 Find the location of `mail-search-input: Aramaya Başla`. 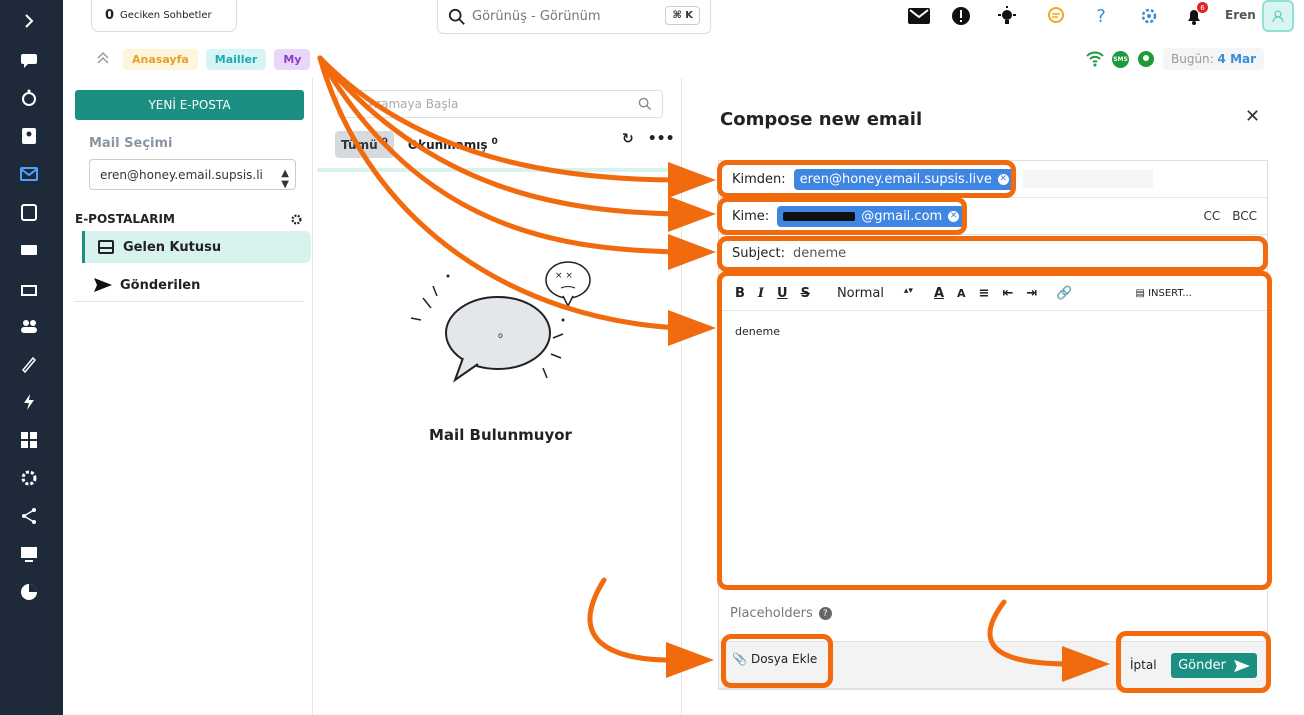

mail-search-input: Aramaya Başla is located at coordinates (500, 104).